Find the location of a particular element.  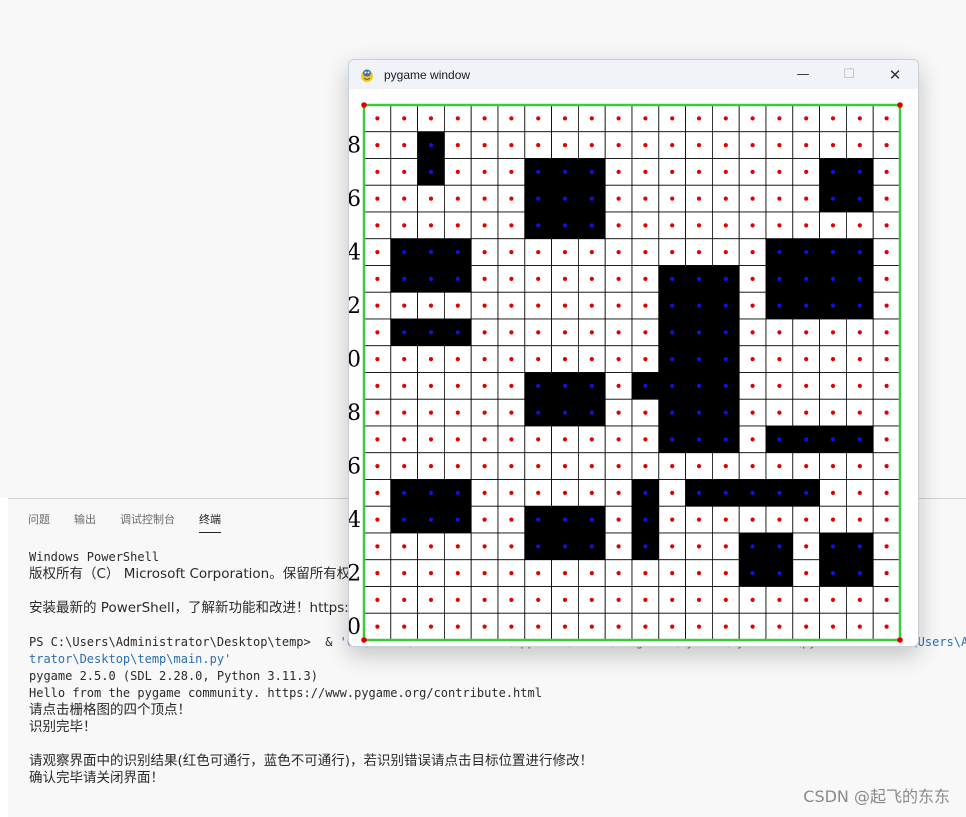

close-button: ✕ is located at coordinates (895, 74).